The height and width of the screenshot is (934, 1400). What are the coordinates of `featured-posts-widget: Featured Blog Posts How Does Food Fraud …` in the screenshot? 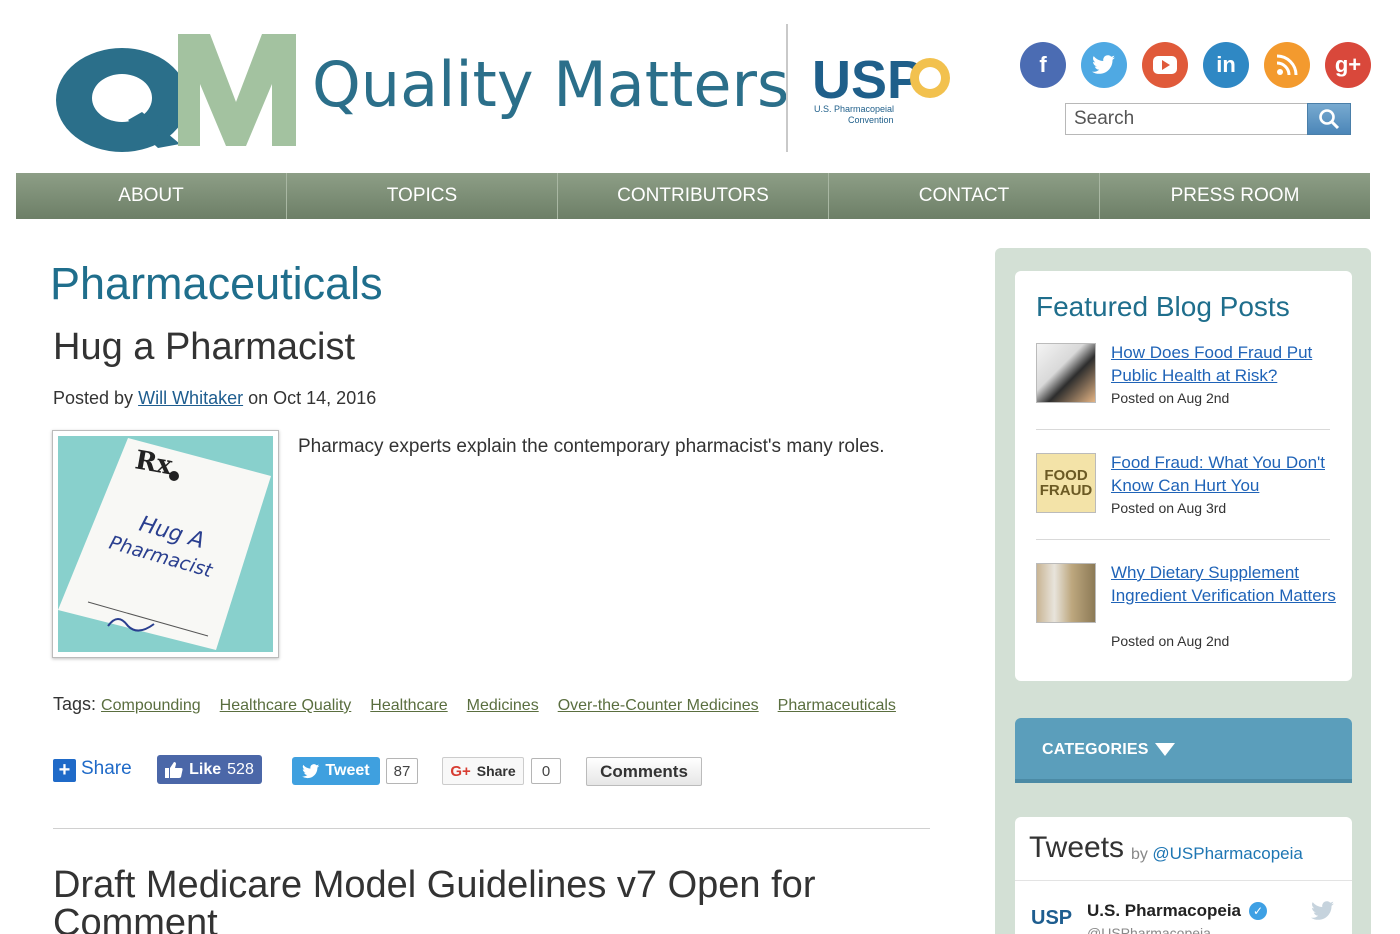 It's located at (1183, 476).